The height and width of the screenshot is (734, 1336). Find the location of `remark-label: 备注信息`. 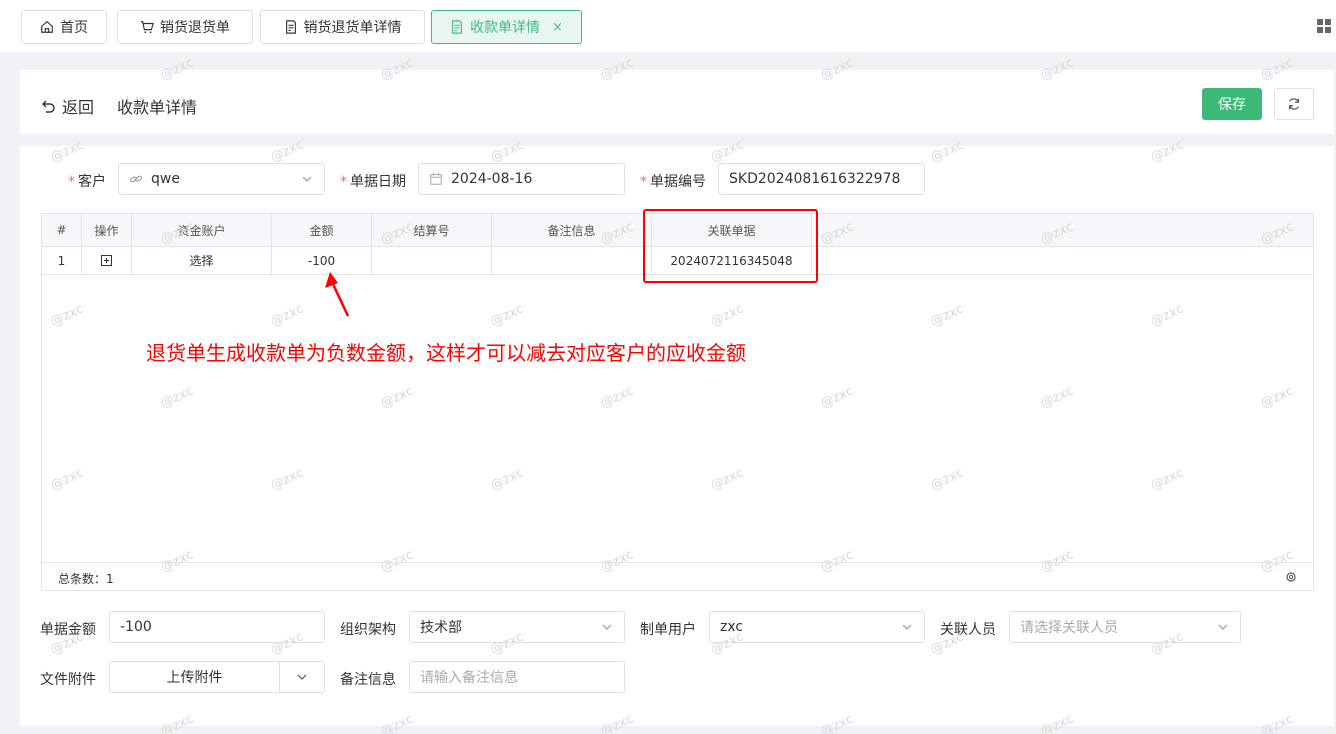

remark-label: 备注信息 is located at coordinates (368, 680).